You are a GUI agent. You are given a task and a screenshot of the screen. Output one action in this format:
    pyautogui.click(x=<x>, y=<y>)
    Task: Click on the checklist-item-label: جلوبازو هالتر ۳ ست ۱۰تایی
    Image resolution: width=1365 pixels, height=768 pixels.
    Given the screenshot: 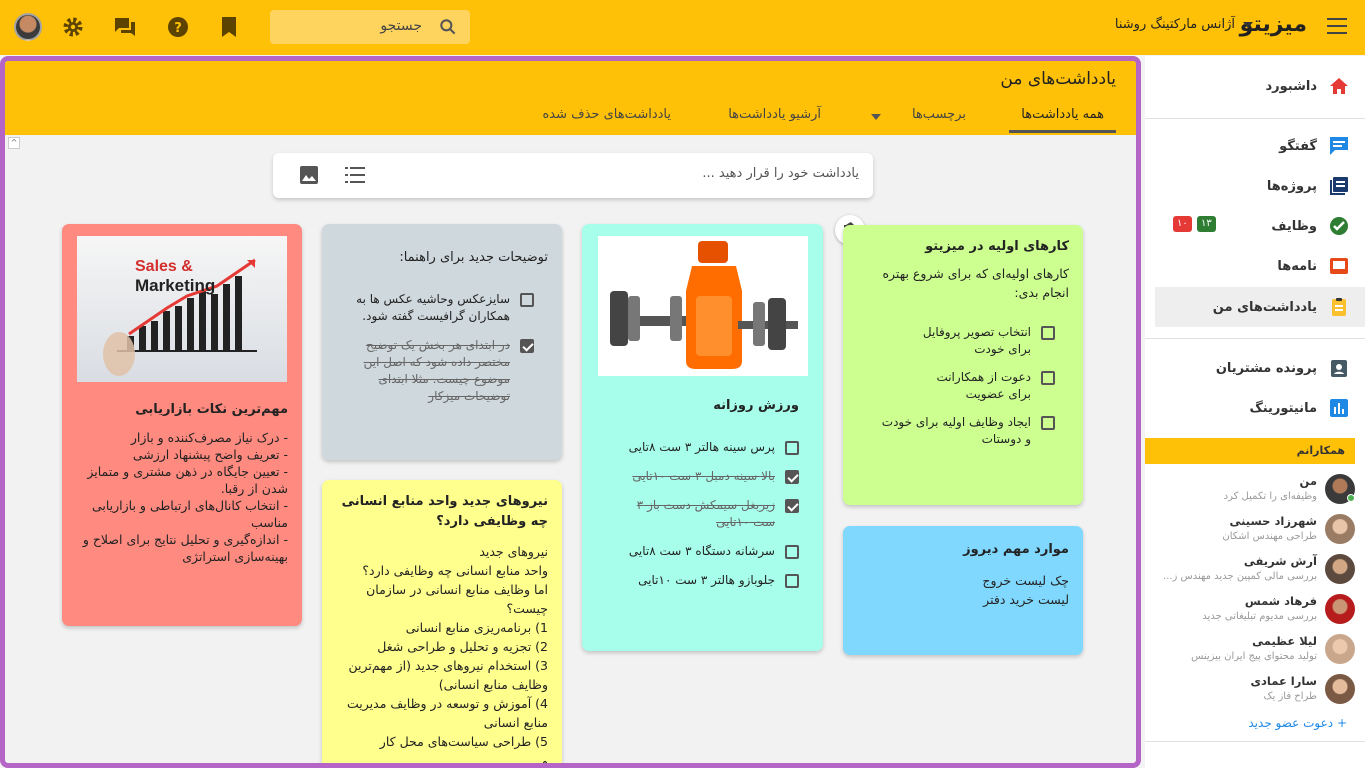 What is the action you would take?
    pyautogui.click(x=706, y=580)
    